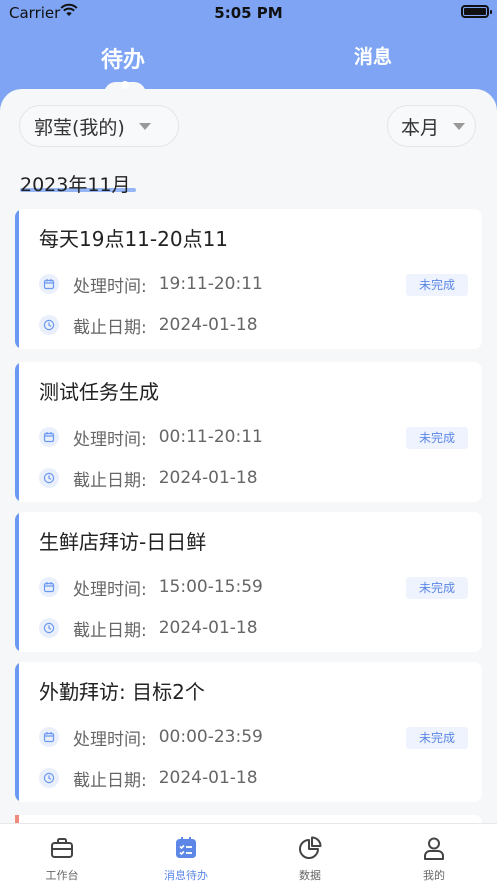  I want to click on user-icon, so click(434, 848).